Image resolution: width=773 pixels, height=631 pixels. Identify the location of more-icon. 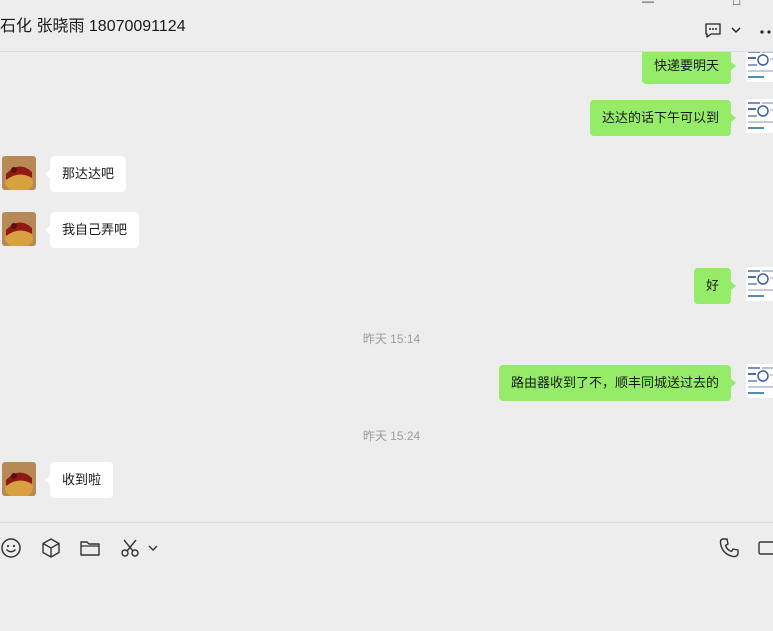
(765, 32).